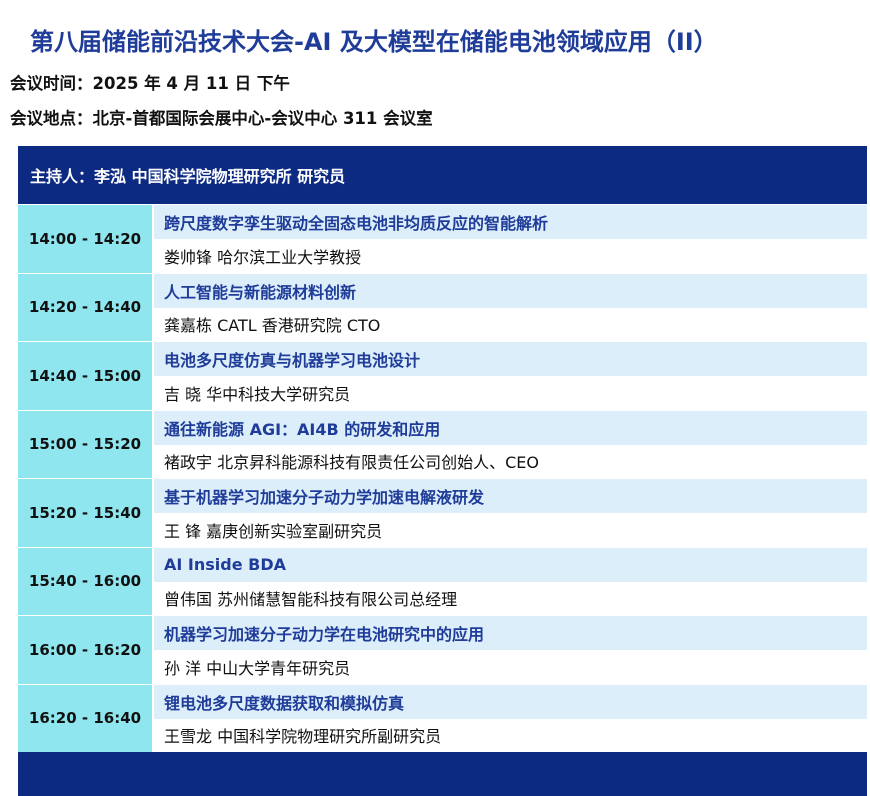 The image size is (870, 796). What do you see at coordinates (510, 256) in the screenshot?
I see `session-speaker: 娄帅锋 哈尔滨工业大学教授` at bounding box center [510, 256].